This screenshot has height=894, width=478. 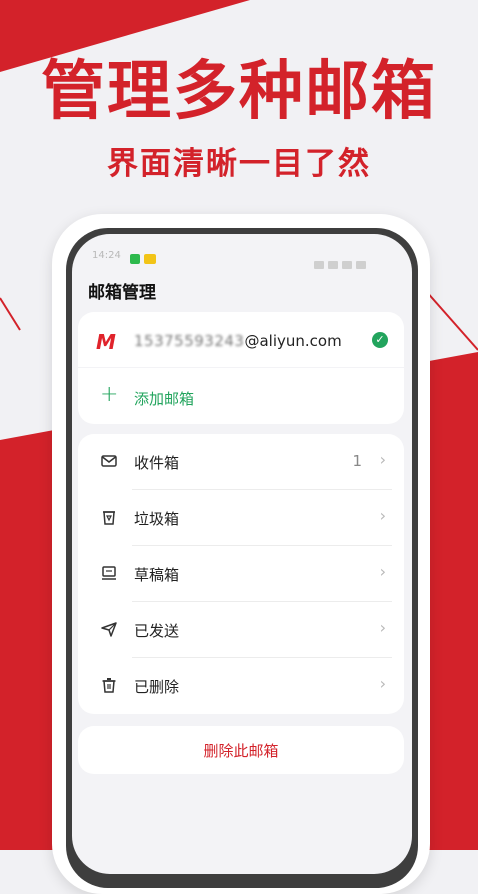 I want to click on promo-headline: 管理多种邮箱, so click(x=239, y=92).